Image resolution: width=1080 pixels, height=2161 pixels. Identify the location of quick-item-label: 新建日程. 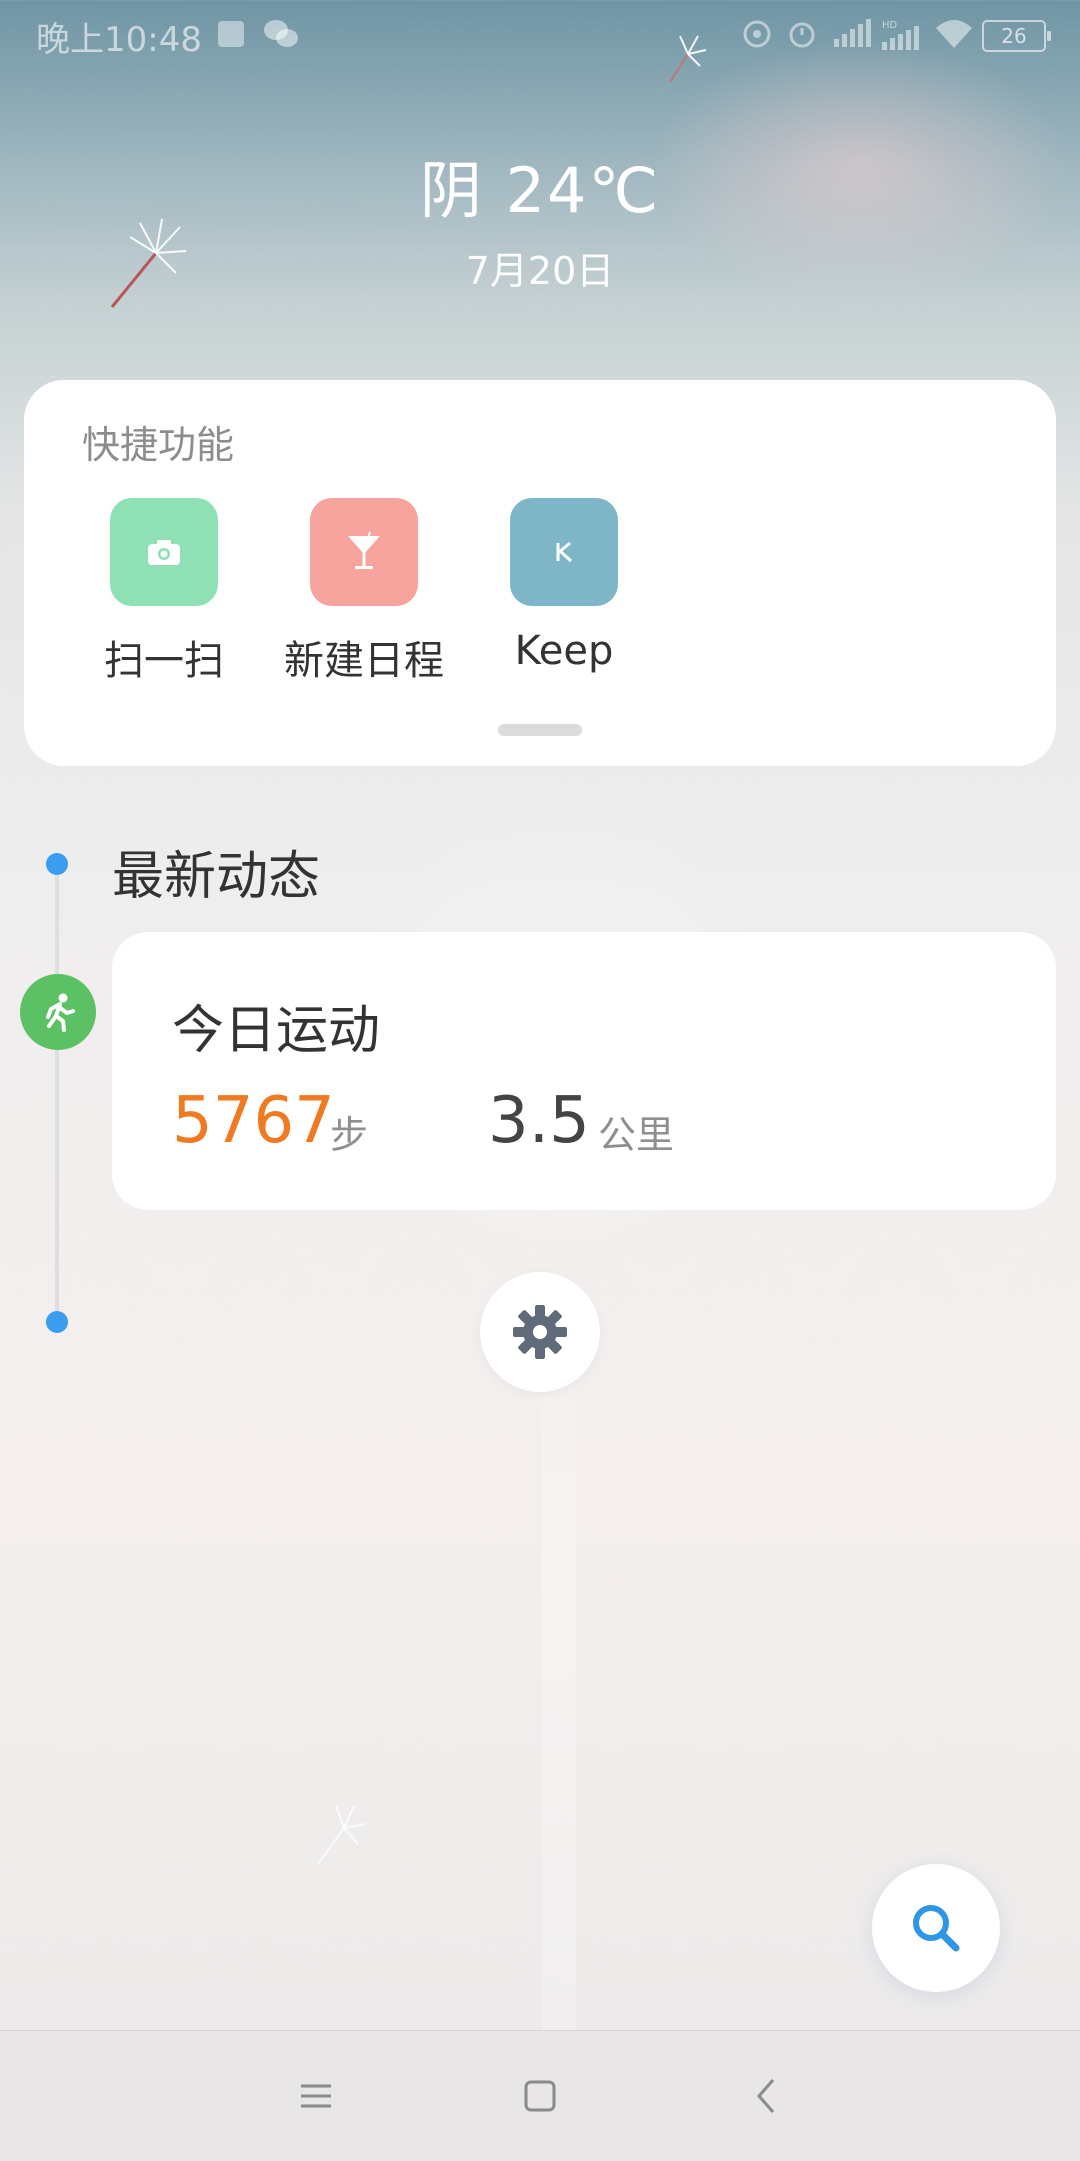
(364, 661).